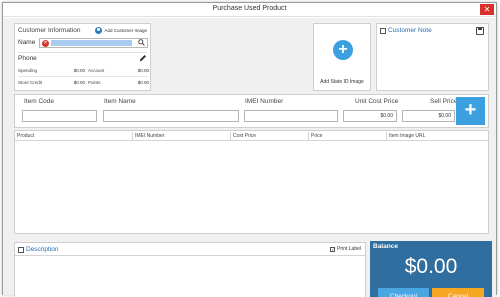  Describe the element at coordinates (143, 82) in the screenshot. I see `points-value: $0.00` at that location.